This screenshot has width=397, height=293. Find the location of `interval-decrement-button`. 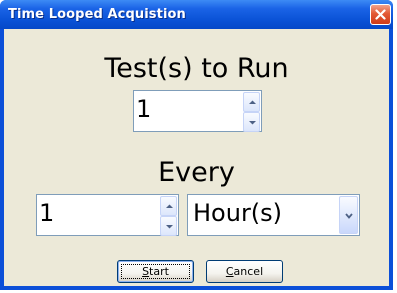

interval-decrement-button is located at coordinates (168, 226).